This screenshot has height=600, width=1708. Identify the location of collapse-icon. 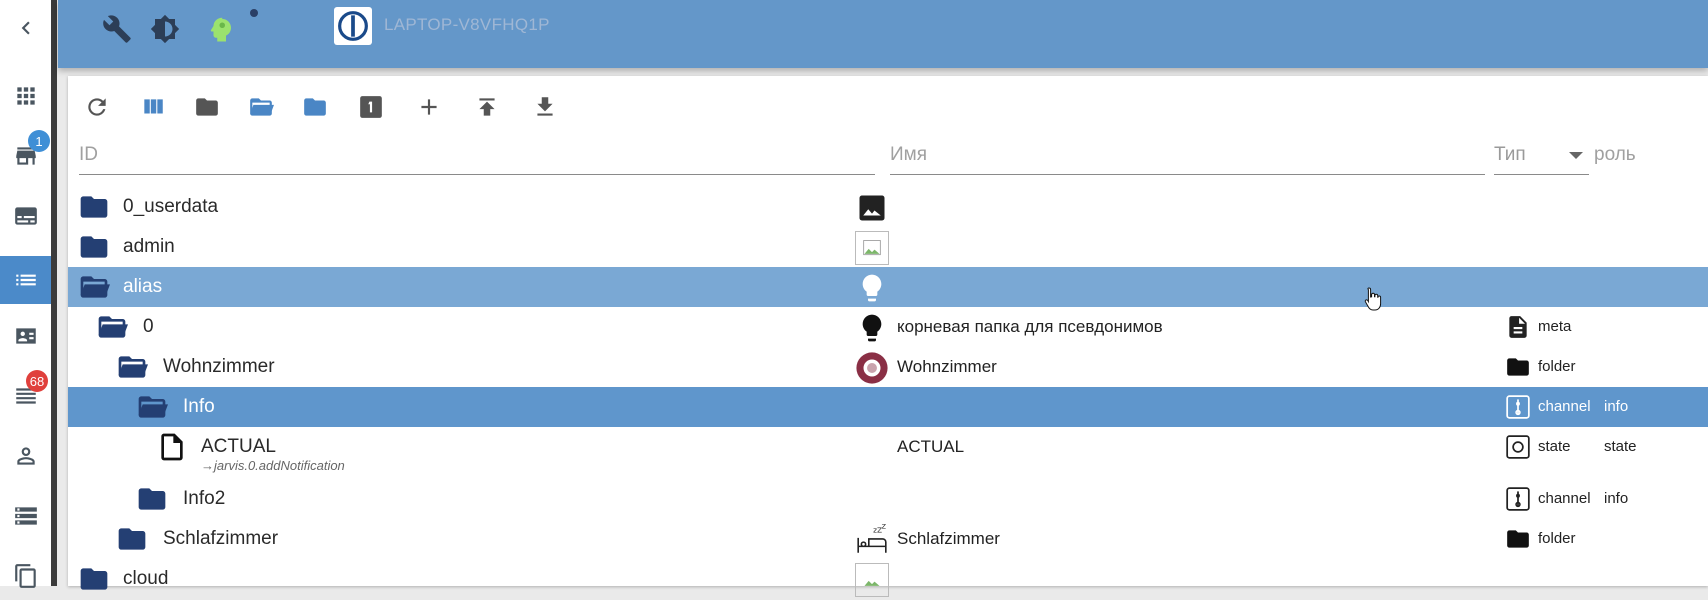
(25, 28).